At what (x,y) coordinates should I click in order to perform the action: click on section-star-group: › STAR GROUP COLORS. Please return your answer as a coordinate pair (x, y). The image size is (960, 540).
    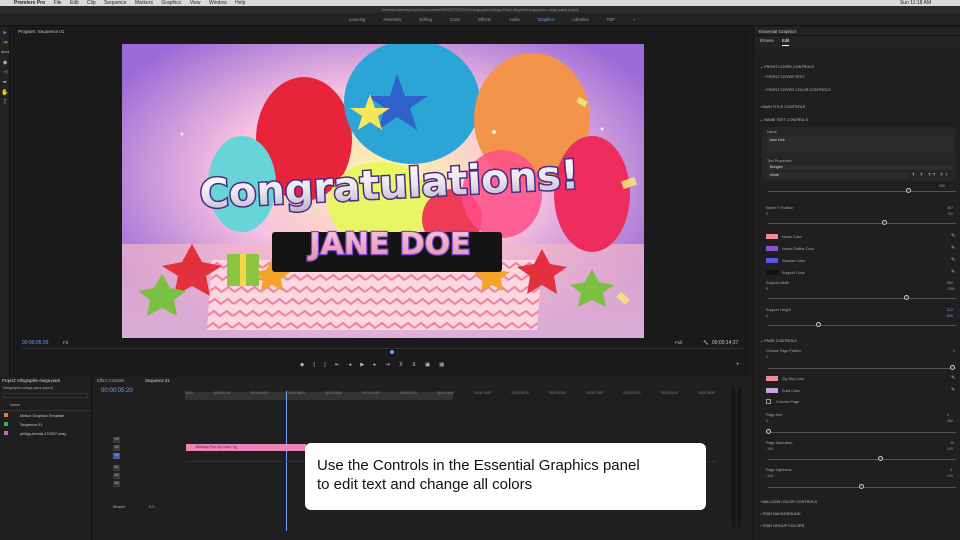
    Looking at the image, I should click on (782, 526).